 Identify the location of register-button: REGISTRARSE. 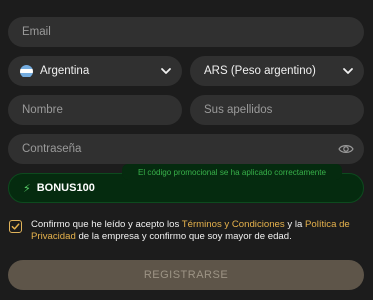
(186, 275).